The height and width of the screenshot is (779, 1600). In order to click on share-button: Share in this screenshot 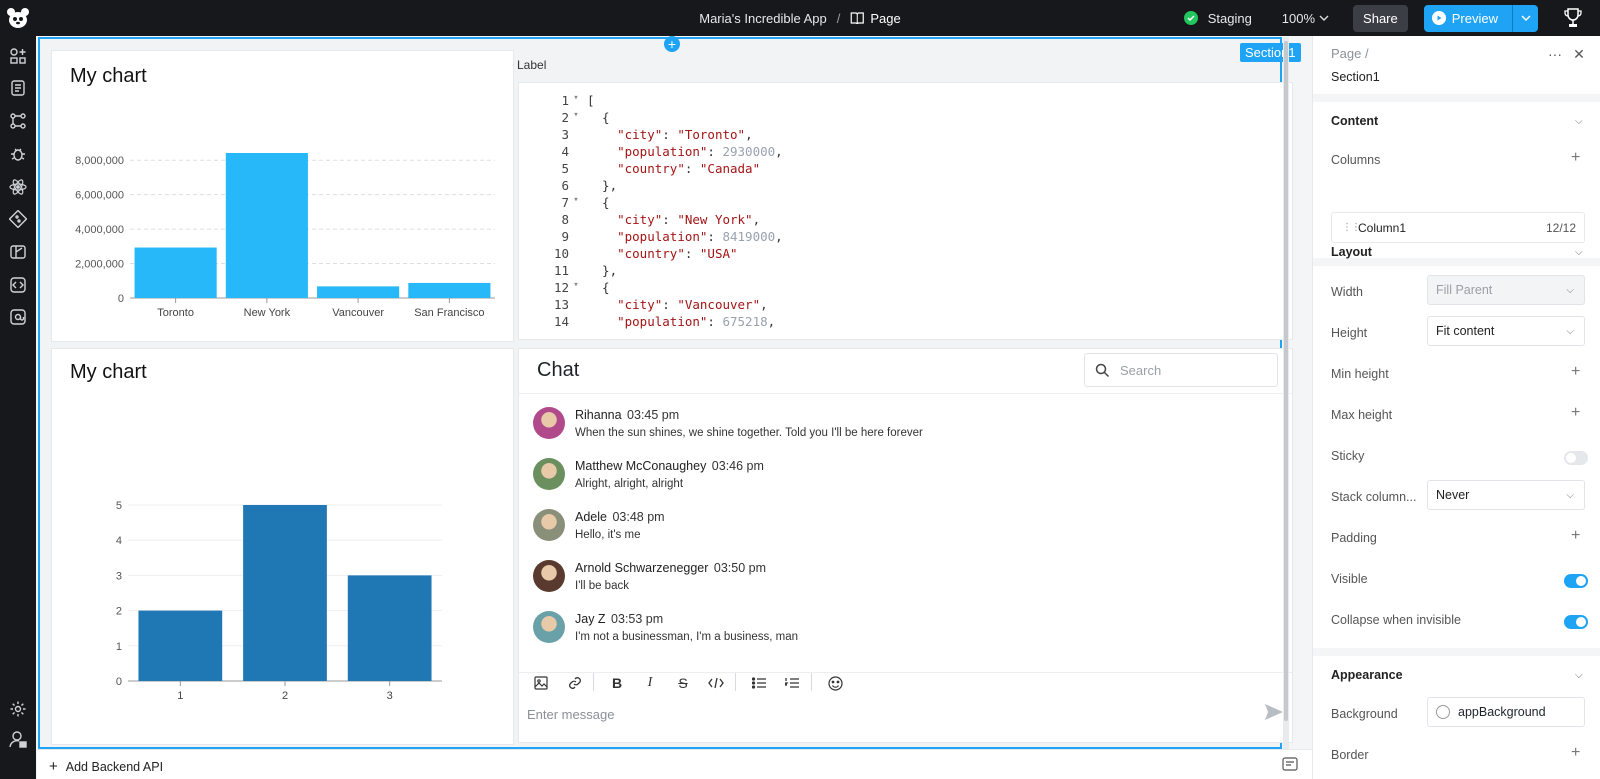, I will do `click(1380, 18)`.